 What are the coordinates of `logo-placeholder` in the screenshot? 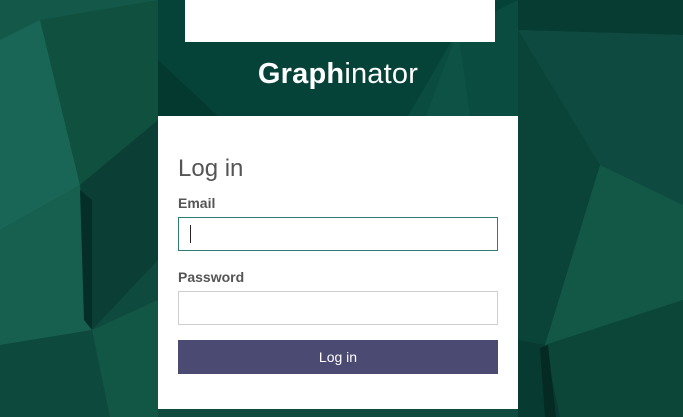 It's located at (340, 21).